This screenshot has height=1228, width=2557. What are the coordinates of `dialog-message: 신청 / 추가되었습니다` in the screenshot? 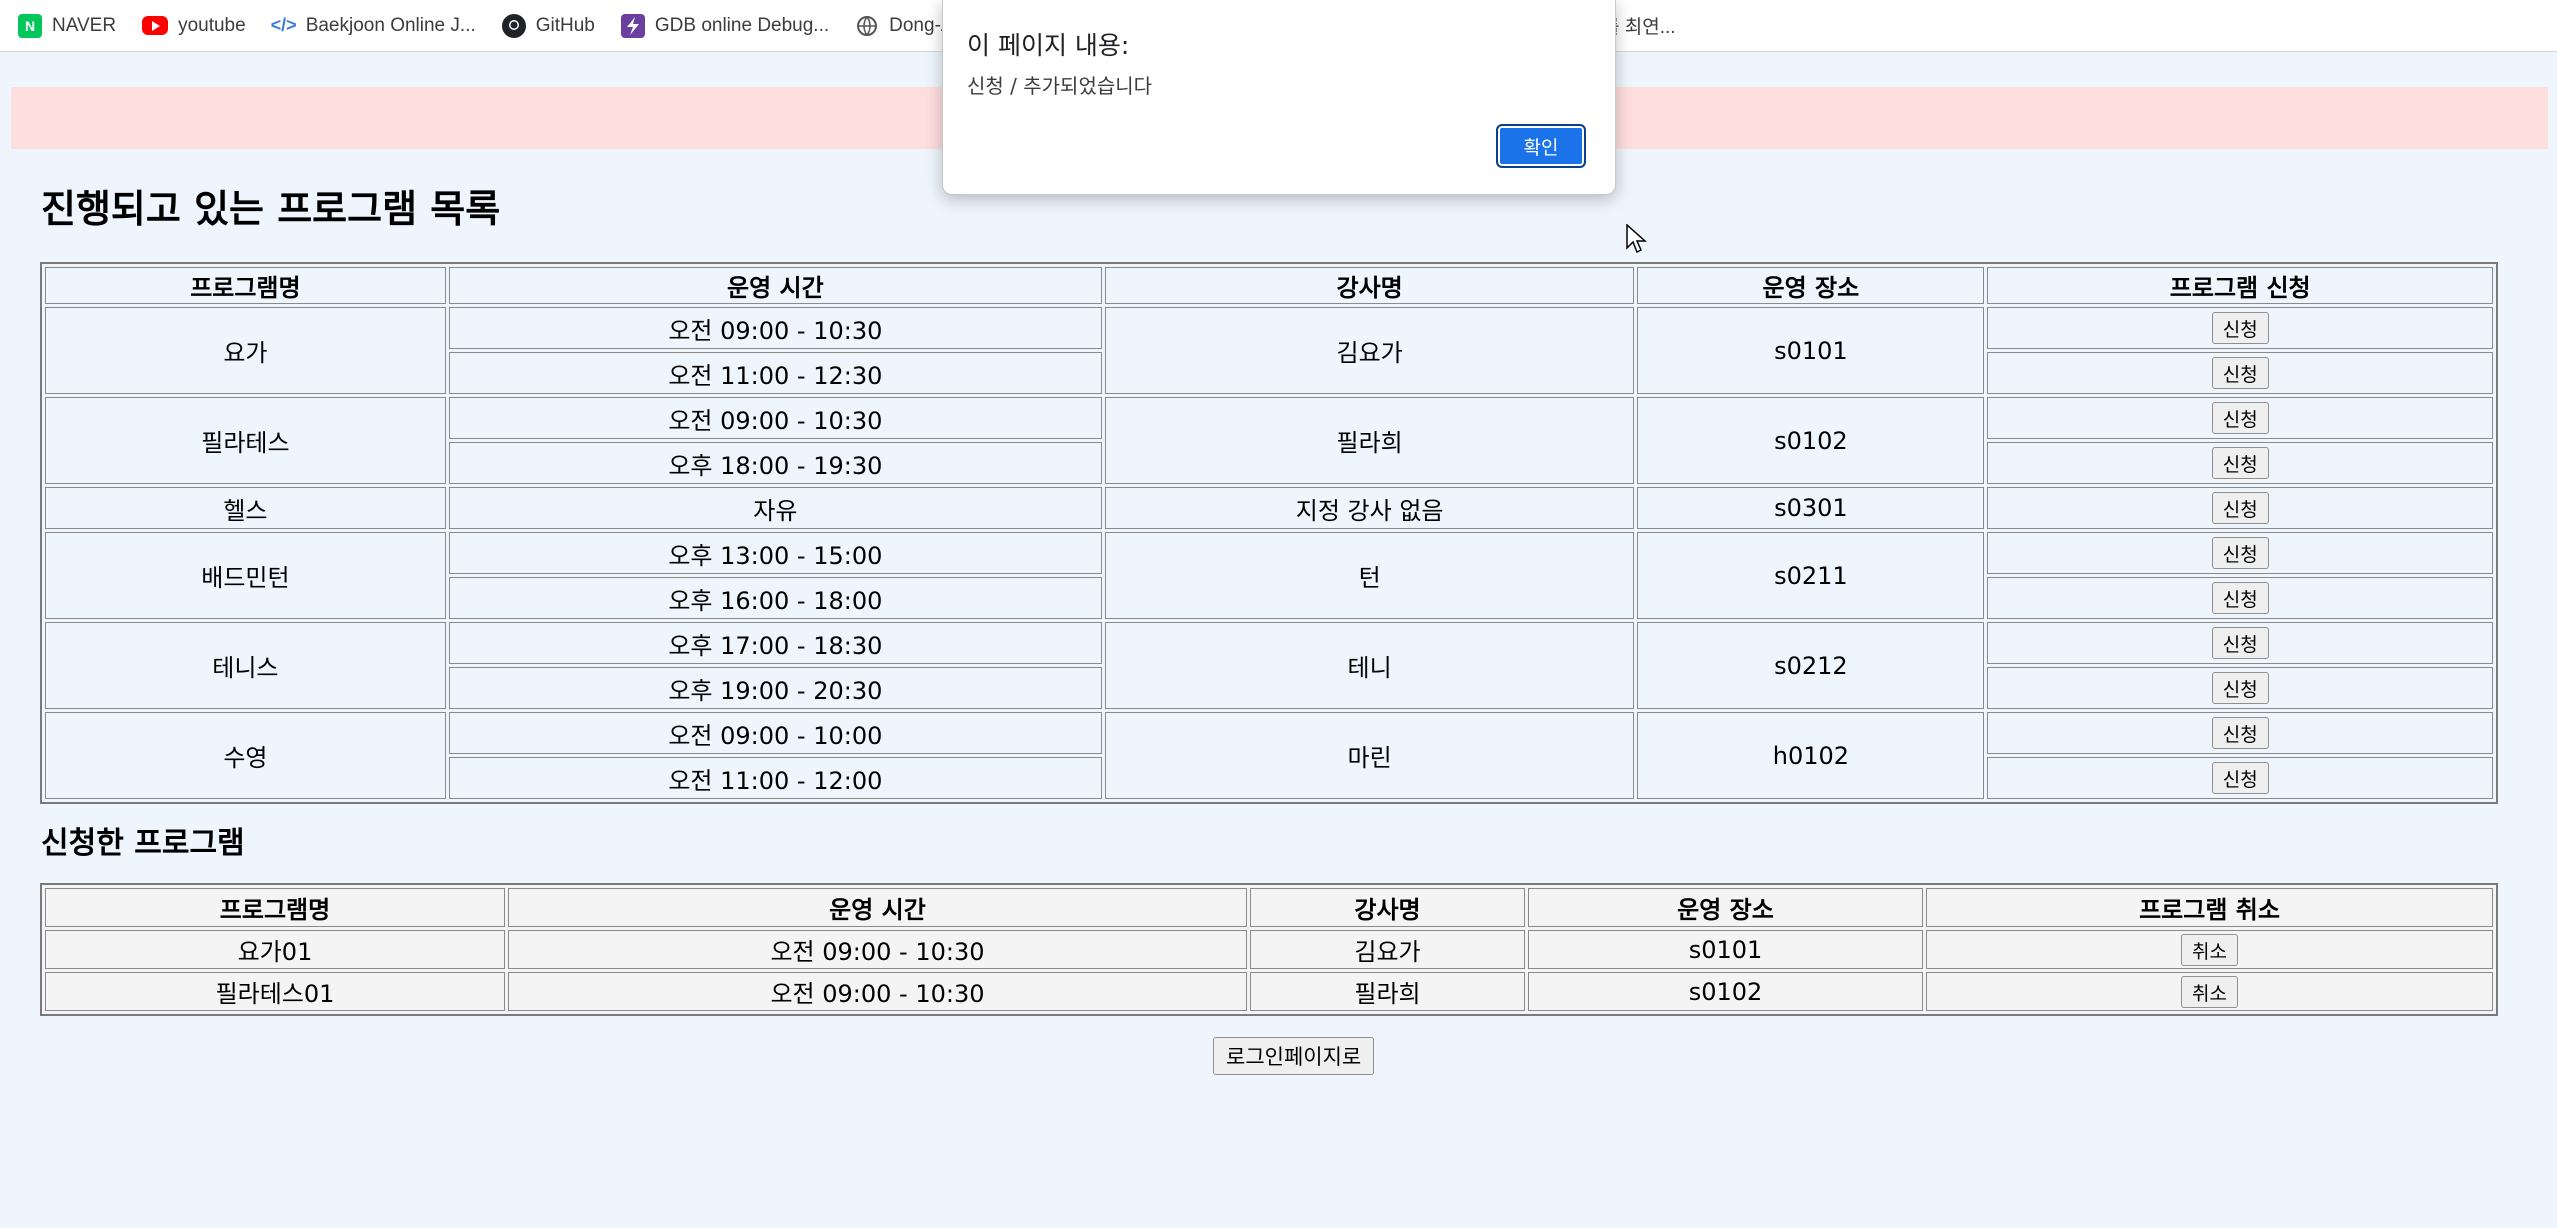 It's located at (1060, 86).